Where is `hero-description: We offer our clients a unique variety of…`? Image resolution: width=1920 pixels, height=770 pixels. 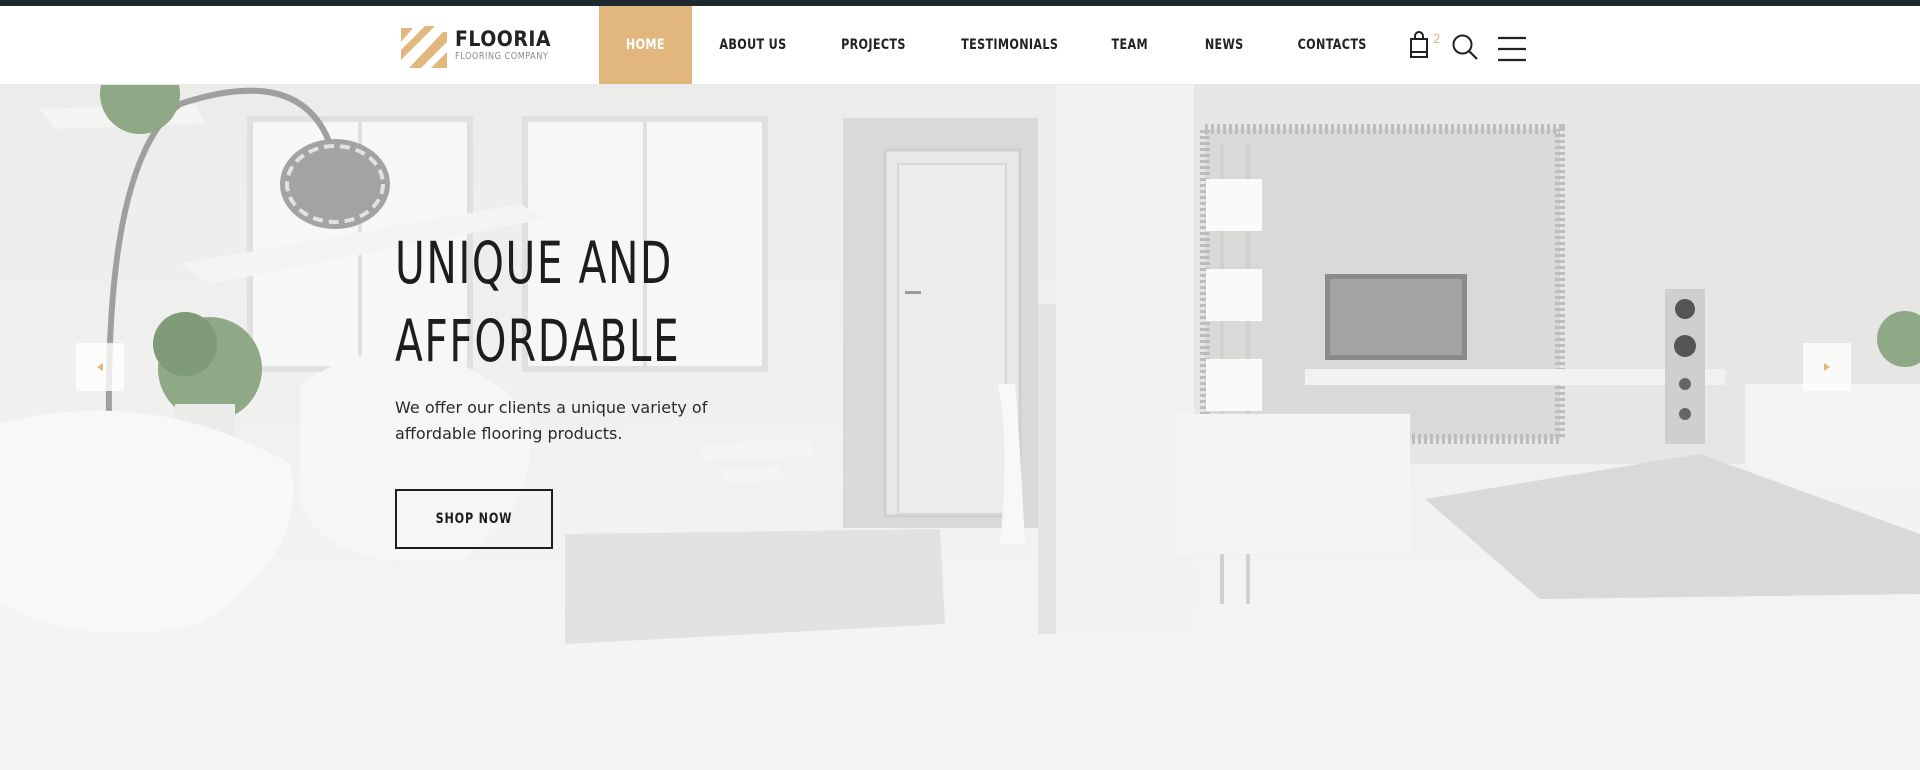
hero-description: We offer our clients a unique variety of… is located at coordinates (551, 420).